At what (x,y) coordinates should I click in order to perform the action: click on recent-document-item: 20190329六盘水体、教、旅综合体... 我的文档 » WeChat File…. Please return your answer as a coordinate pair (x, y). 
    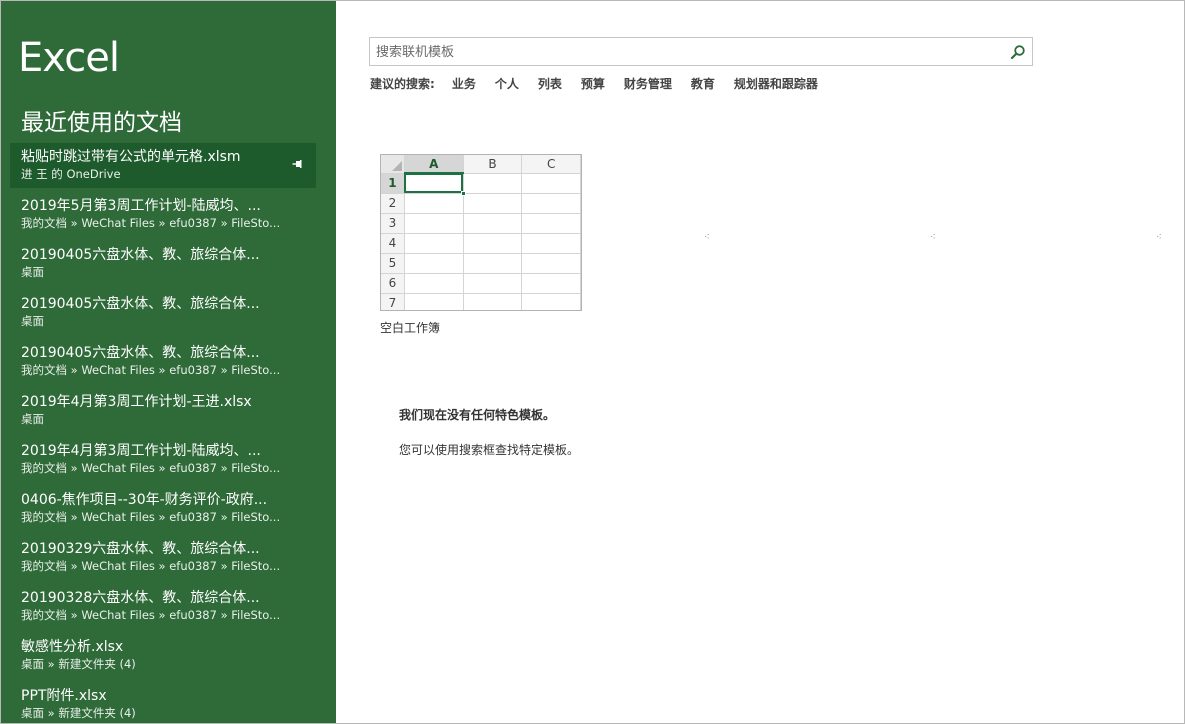
    Looking at the image, I should click on (163, 559).